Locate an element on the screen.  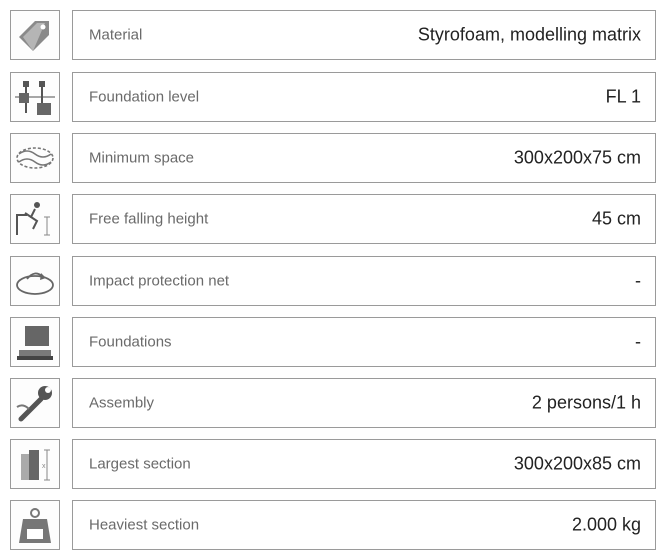
spec-value: Styrofoam, modelling matrix is located at coordinates (529, 34).